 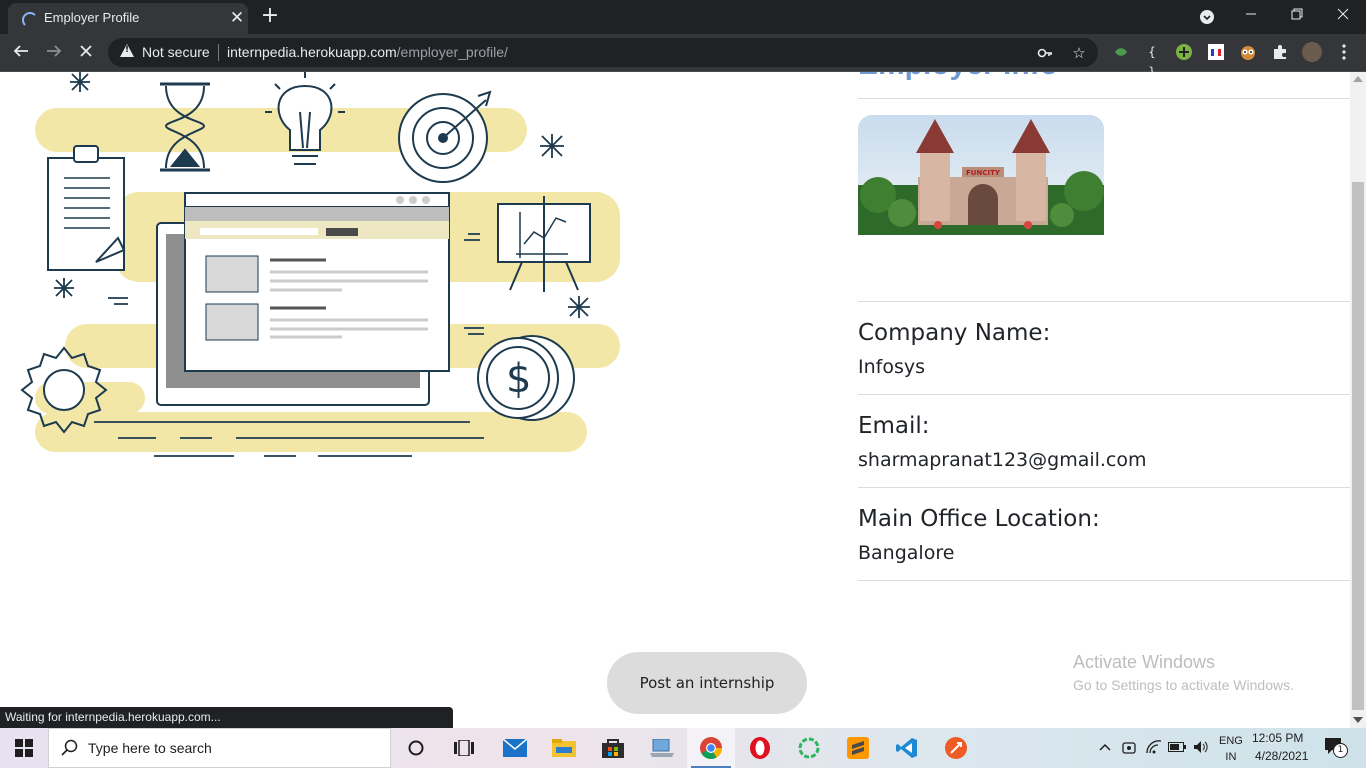 I want to click on language-indicator: ENG IN, so click(x=1231, y=749).